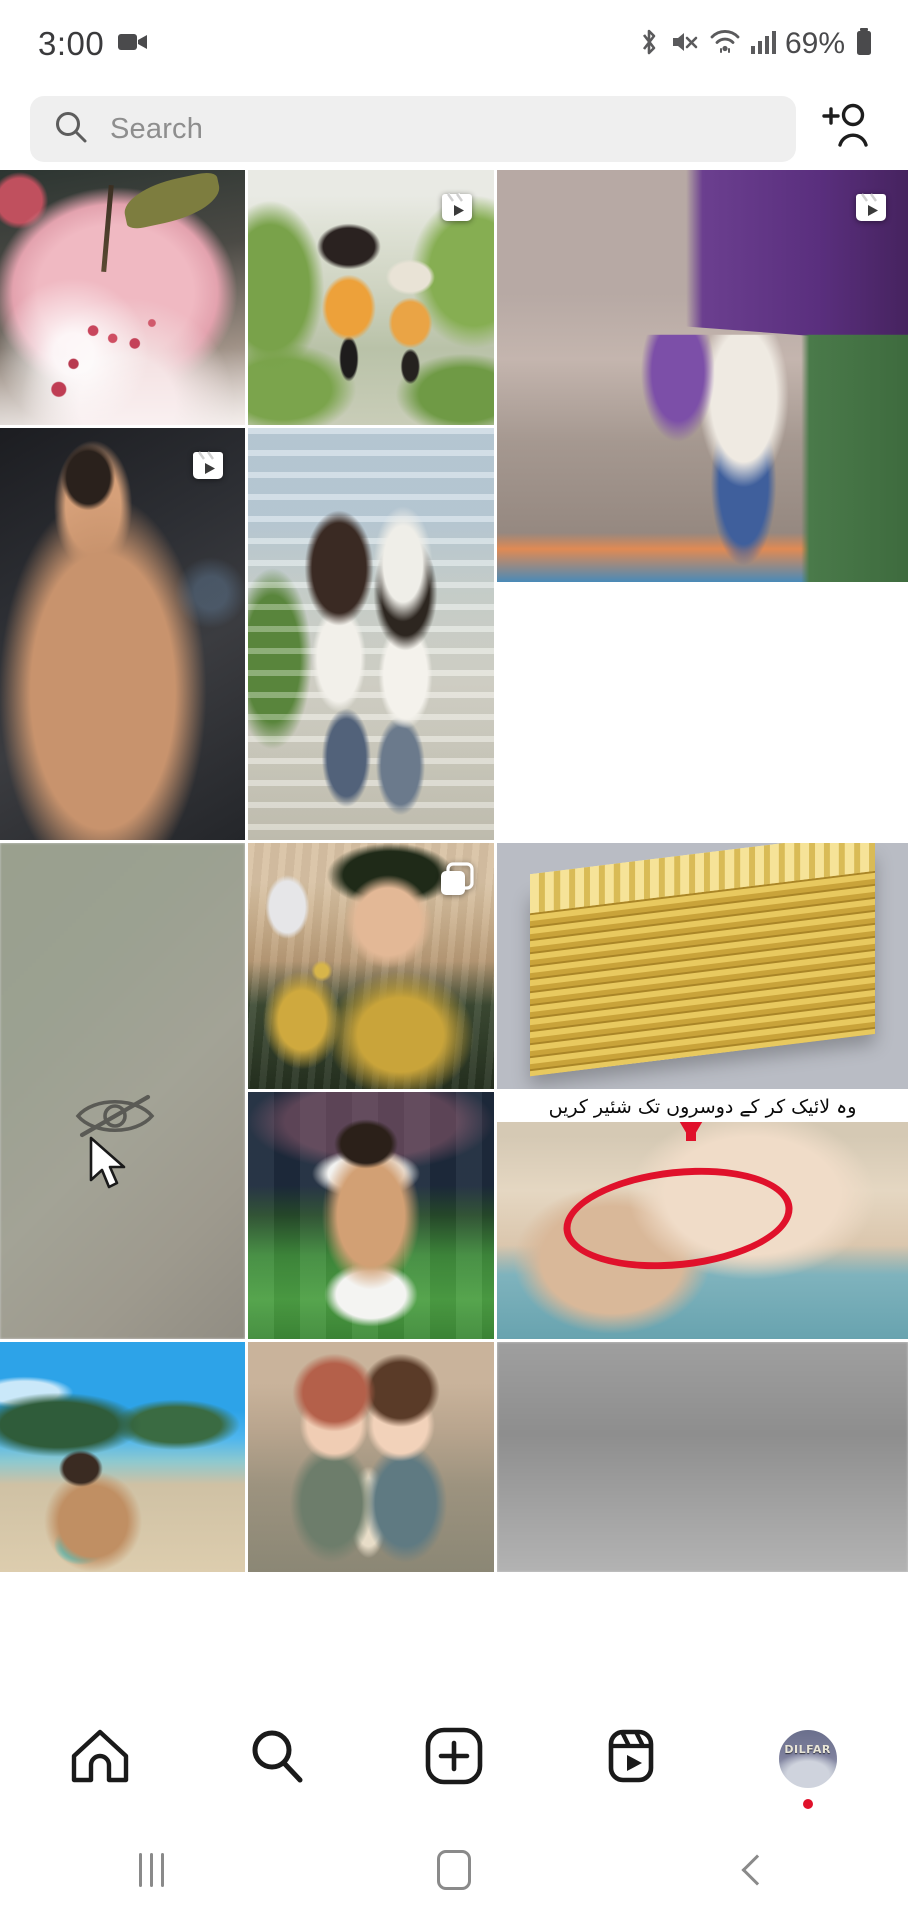 This screenshot has width=908, height=1920. Describe the element at coordinates (111, 1165) in the screenshot. I see `mouse-cursor-icon` at that location.